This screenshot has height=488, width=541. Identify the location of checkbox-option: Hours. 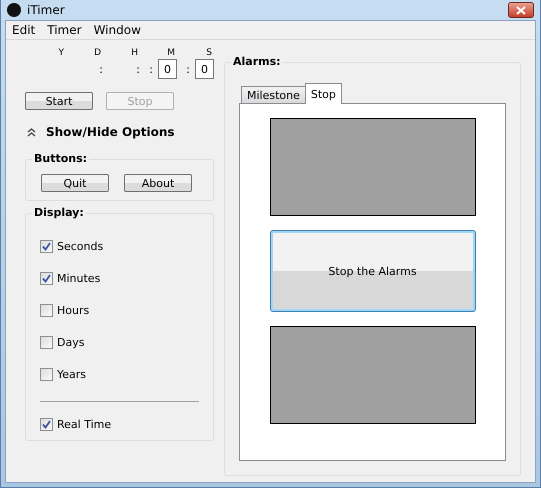
(122, 310).